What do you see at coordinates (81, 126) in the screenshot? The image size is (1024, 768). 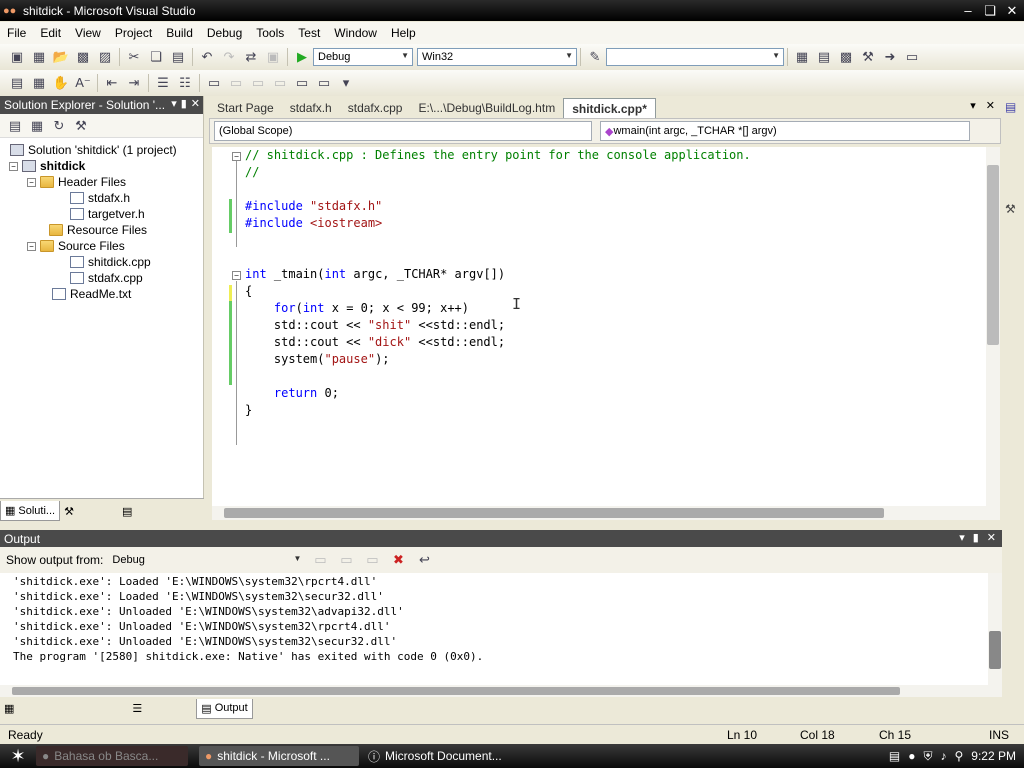 I see `class-view-icon: ⚒` at bounding box center [81, 126].